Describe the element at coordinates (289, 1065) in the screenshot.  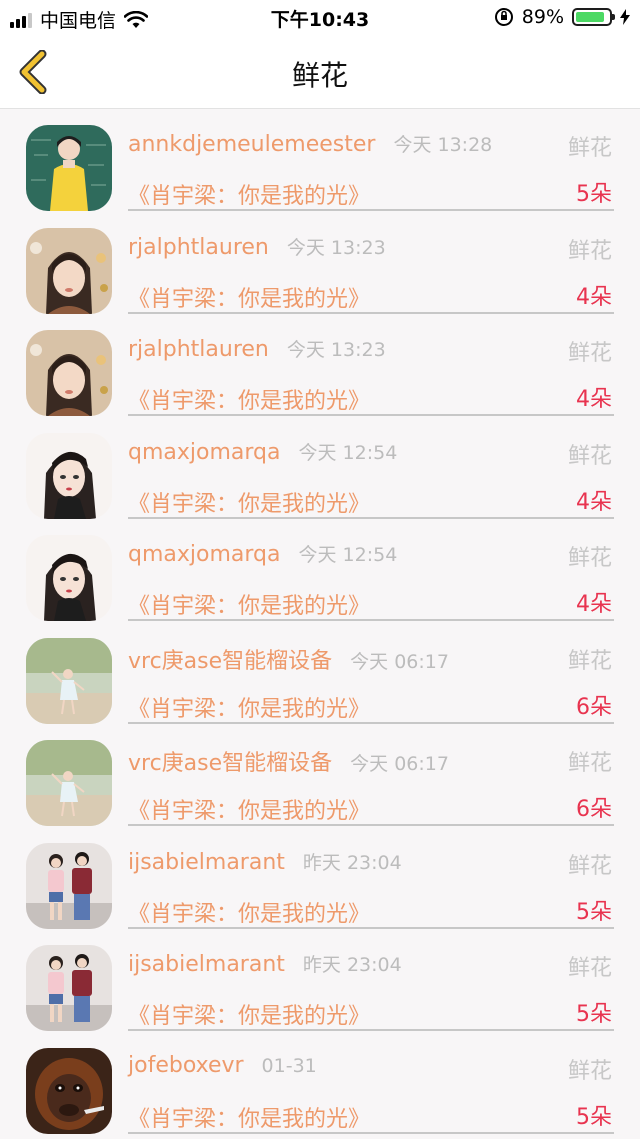
I see `timestamp: 01-31` at that location.